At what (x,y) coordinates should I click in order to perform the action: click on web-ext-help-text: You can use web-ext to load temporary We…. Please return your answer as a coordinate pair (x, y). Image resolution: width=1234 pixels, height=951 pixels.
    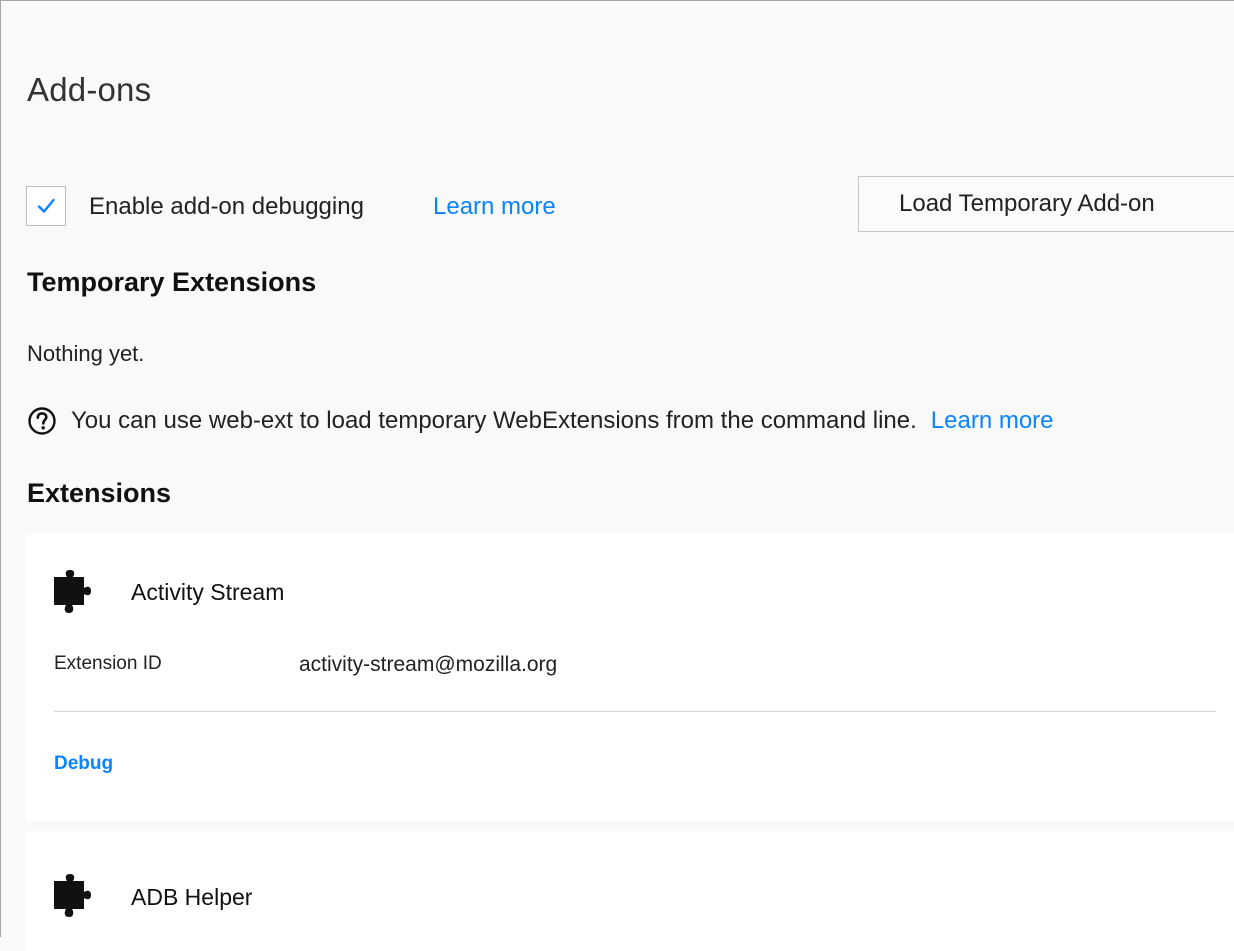
    Looking at the image, I should click on (494, 420).